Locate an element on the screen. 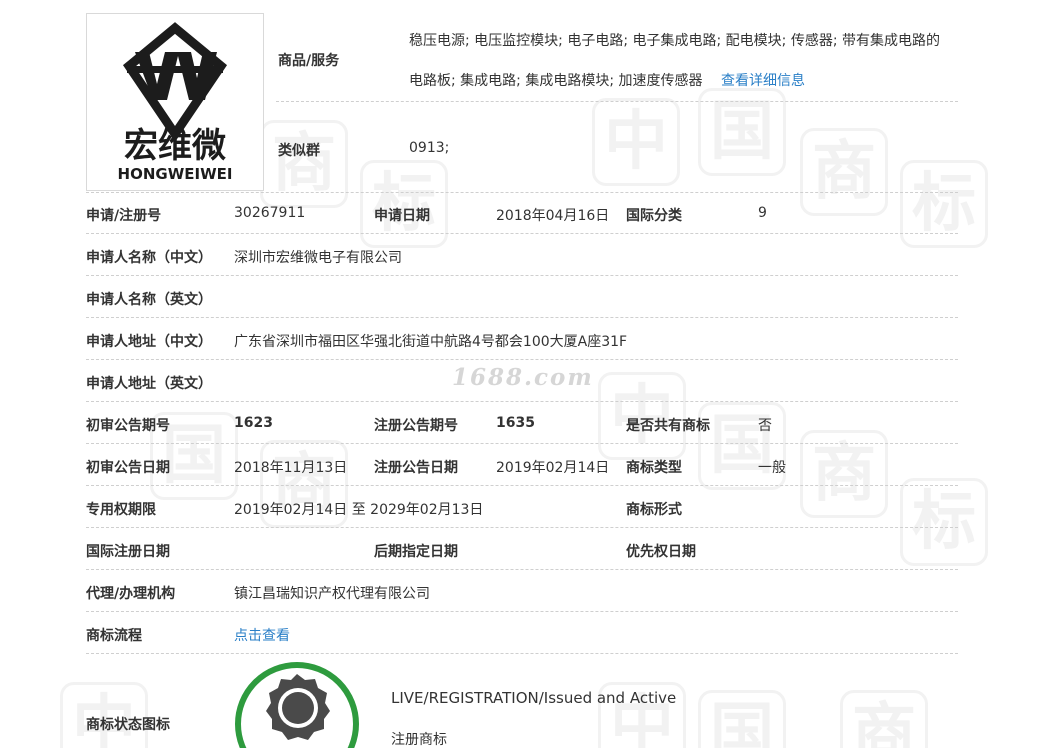 The height and width of the screenshot is (749, 1037). site-watermark: 1688.com is located at coordinates (523, 377).